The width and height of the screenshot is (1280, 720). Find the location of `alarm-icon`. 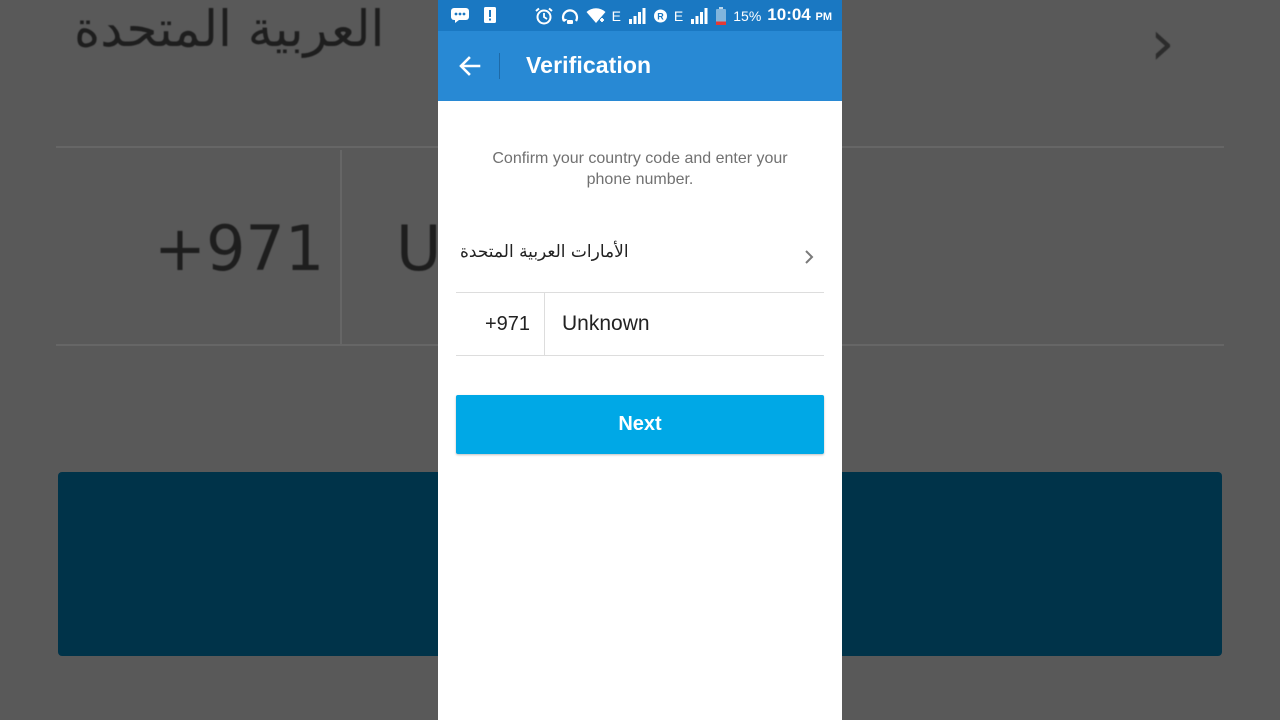

alarm-icon is located at coordinates (544, 16).